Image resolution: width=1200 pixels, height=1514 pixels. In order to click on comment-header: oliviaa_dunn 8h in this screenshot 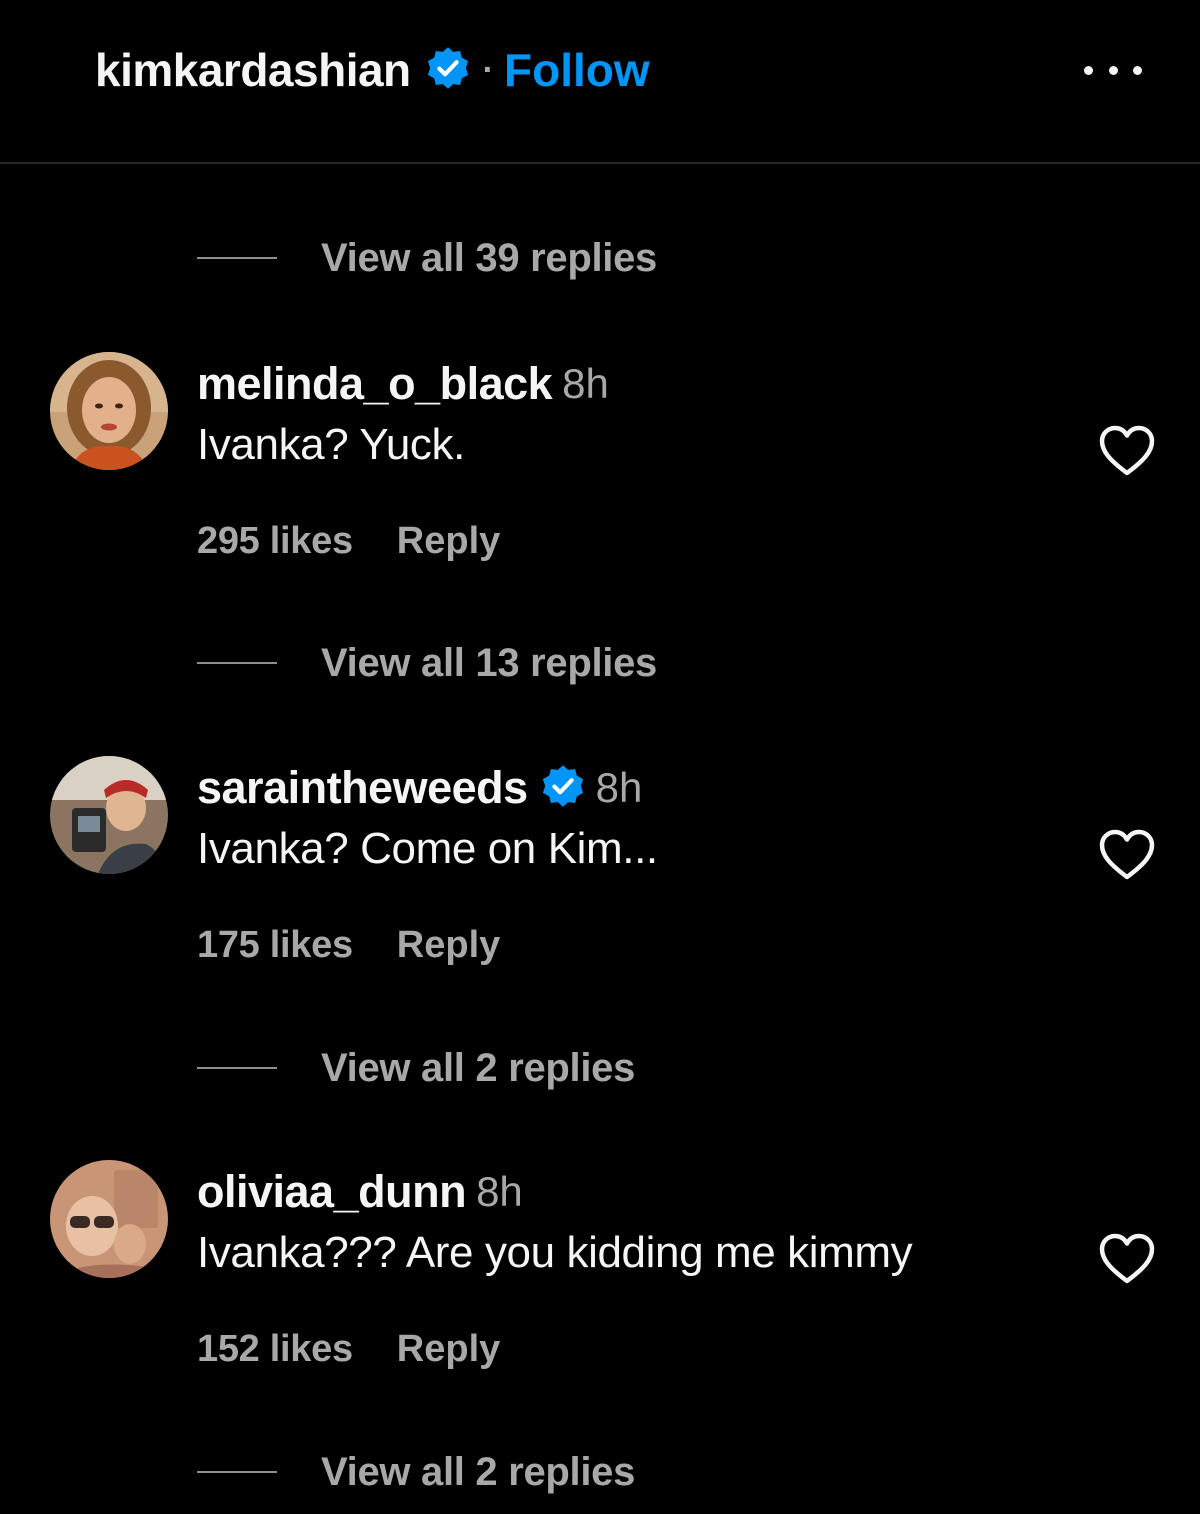, I will do `click(360, 1192)`.